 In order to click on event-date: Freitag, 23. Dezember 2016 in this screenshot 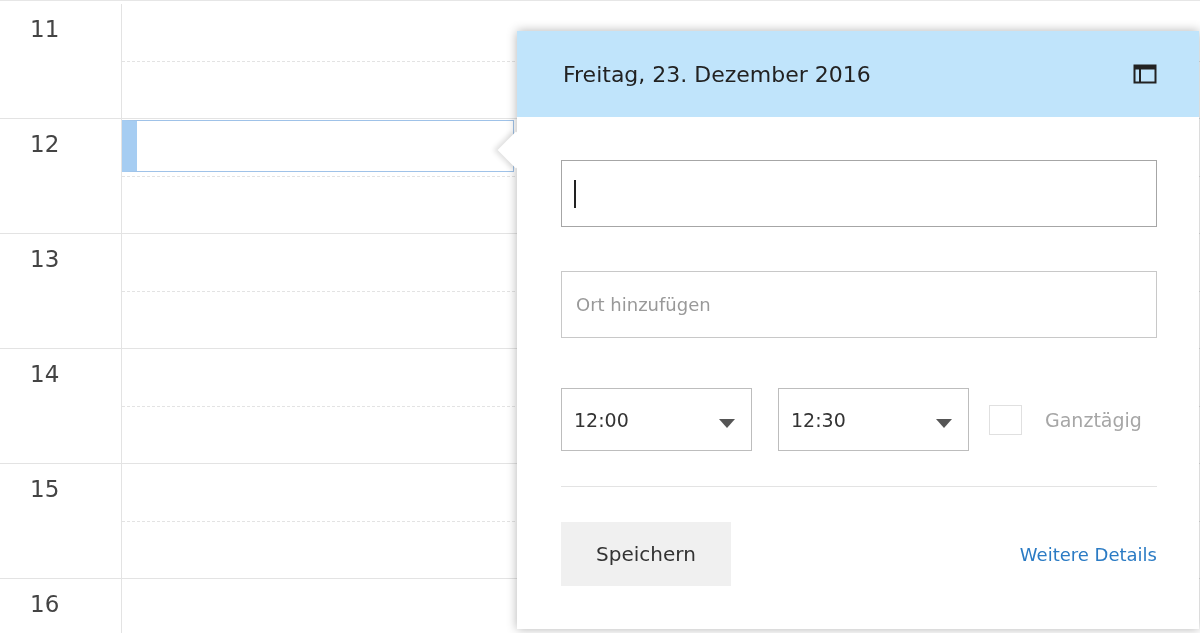, I will do `click(717, 74)`.